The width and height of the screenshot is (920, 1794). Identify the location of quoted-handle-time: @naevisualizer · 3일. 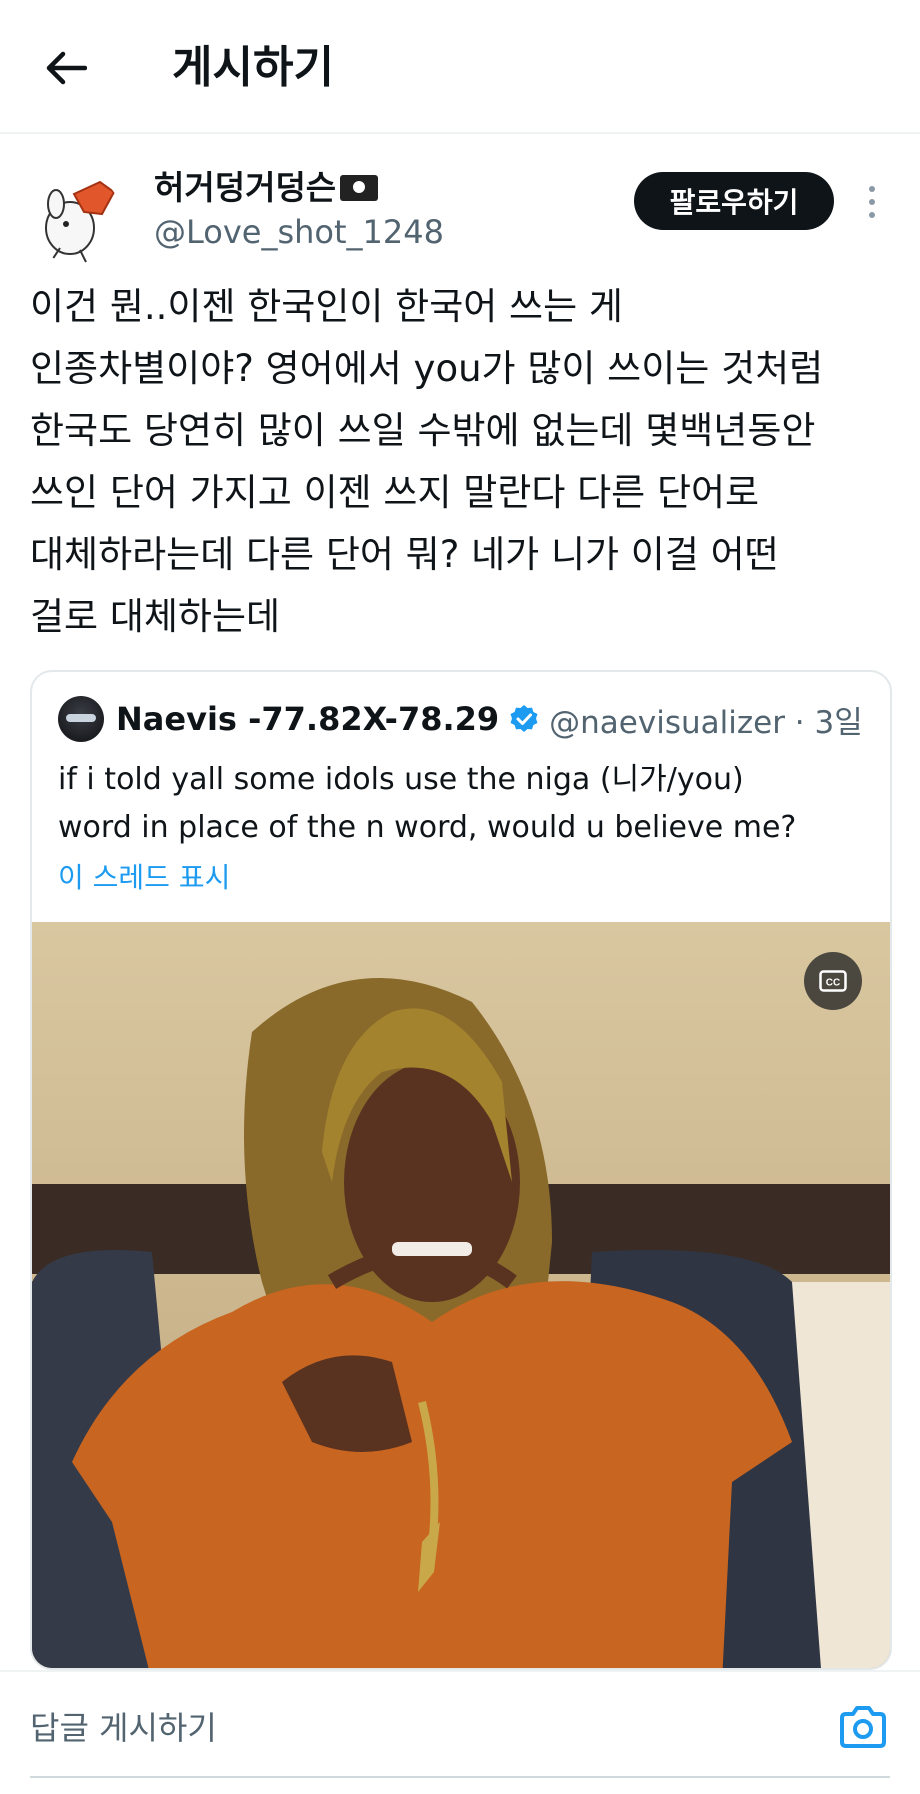
(706, 722).